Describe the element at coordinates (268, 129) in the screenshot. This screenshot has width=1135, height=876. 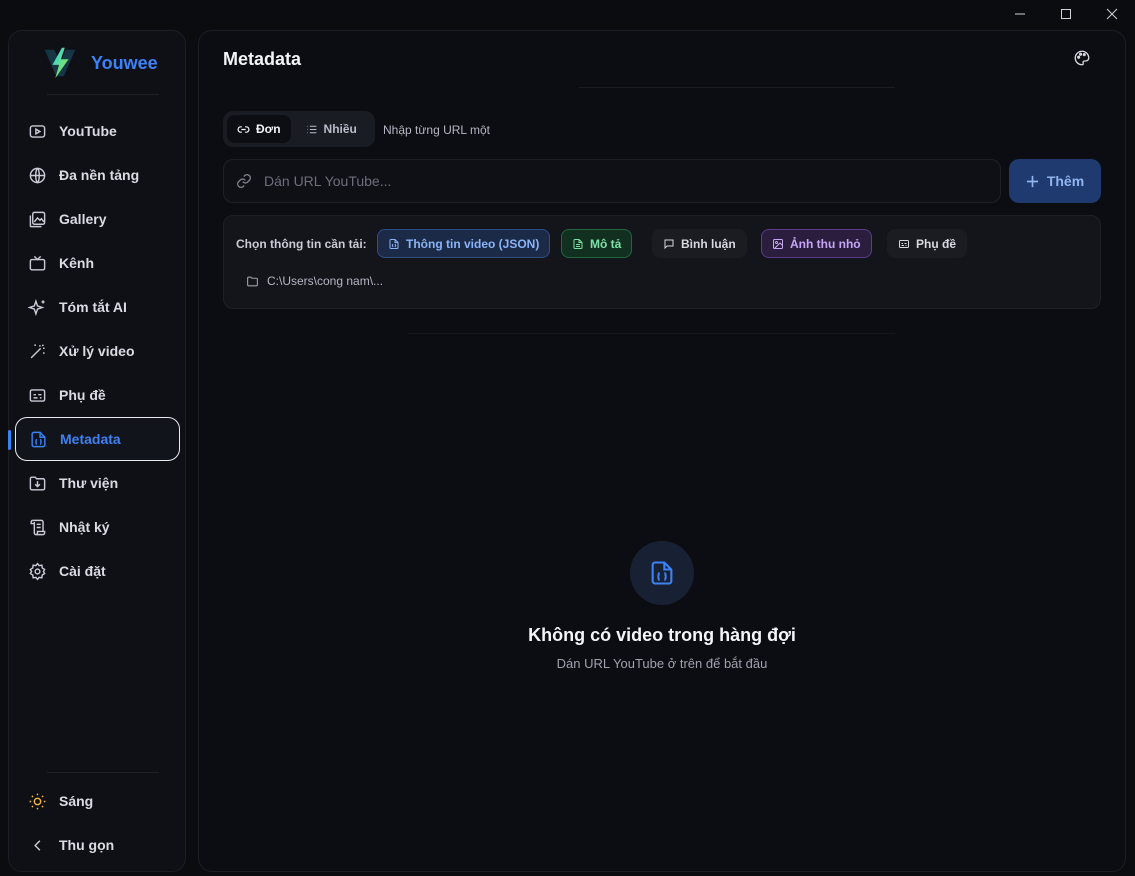
I see `mode-single-label: Đơn` at that location.